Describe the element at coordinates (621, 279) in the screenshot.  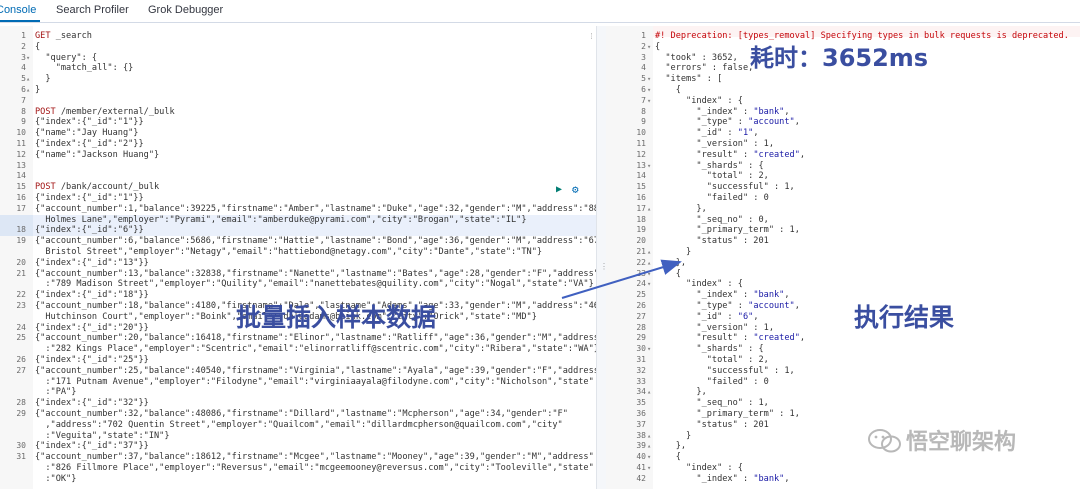
I see `arrow-annotation` at that location.